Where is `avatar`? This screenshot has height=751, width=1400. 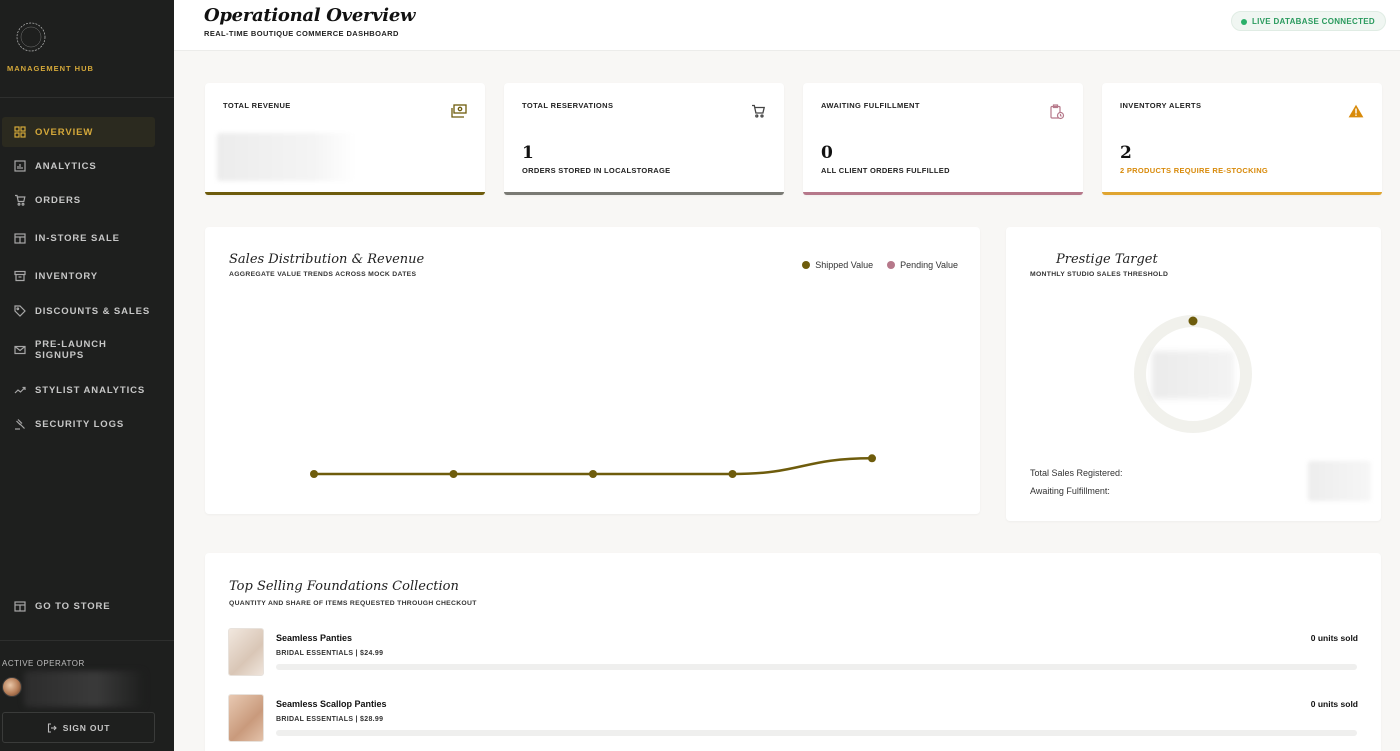
avatar is located at coordinates (12, 687).